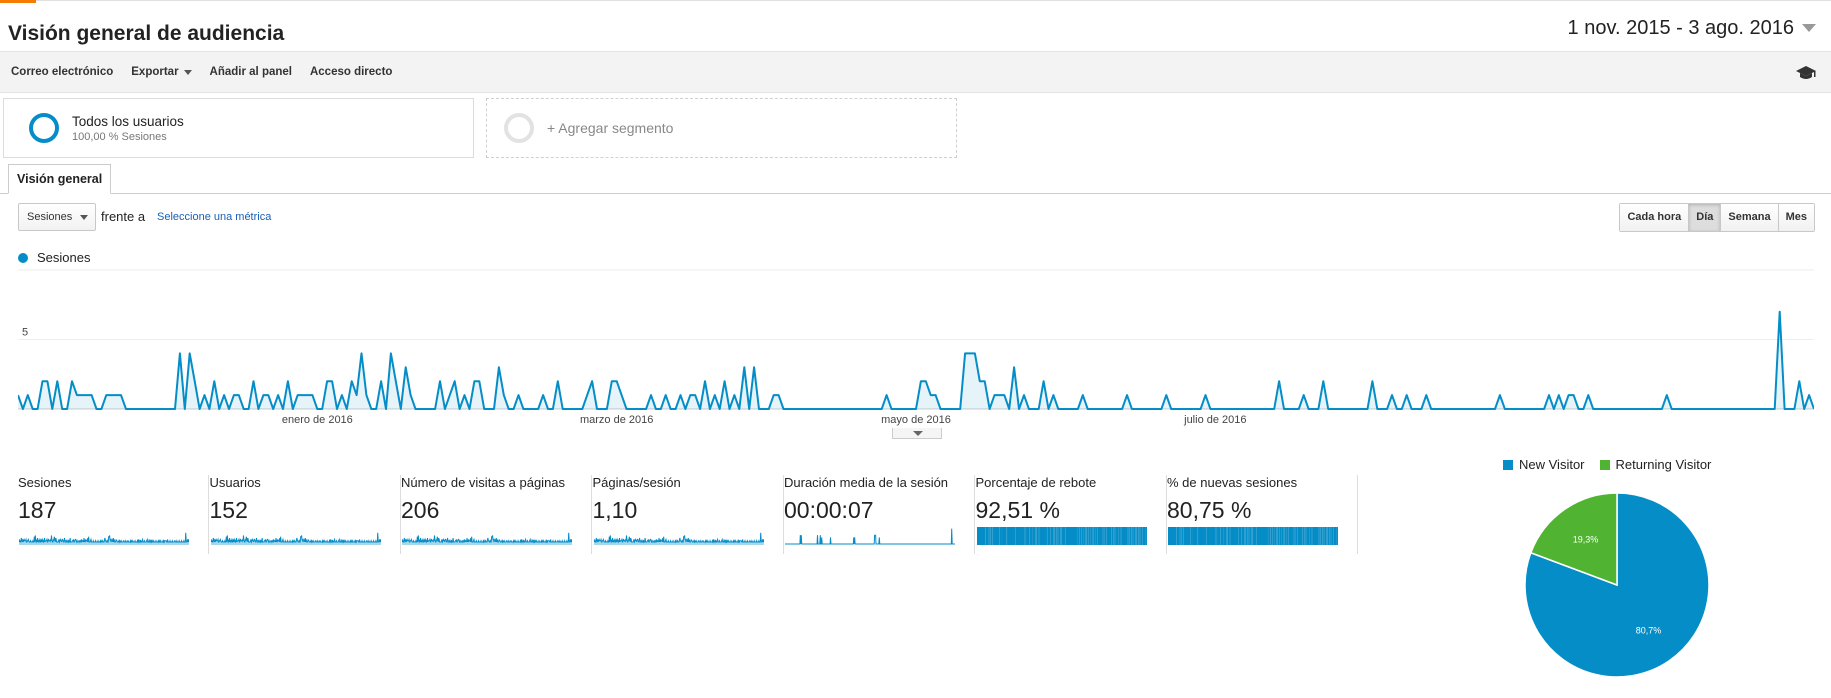 The height and width of the screenshot is (698, 1831). Describe the element at coordinates (25, 333) in the screenshot. I see `y-tick-label: 5` at that location.